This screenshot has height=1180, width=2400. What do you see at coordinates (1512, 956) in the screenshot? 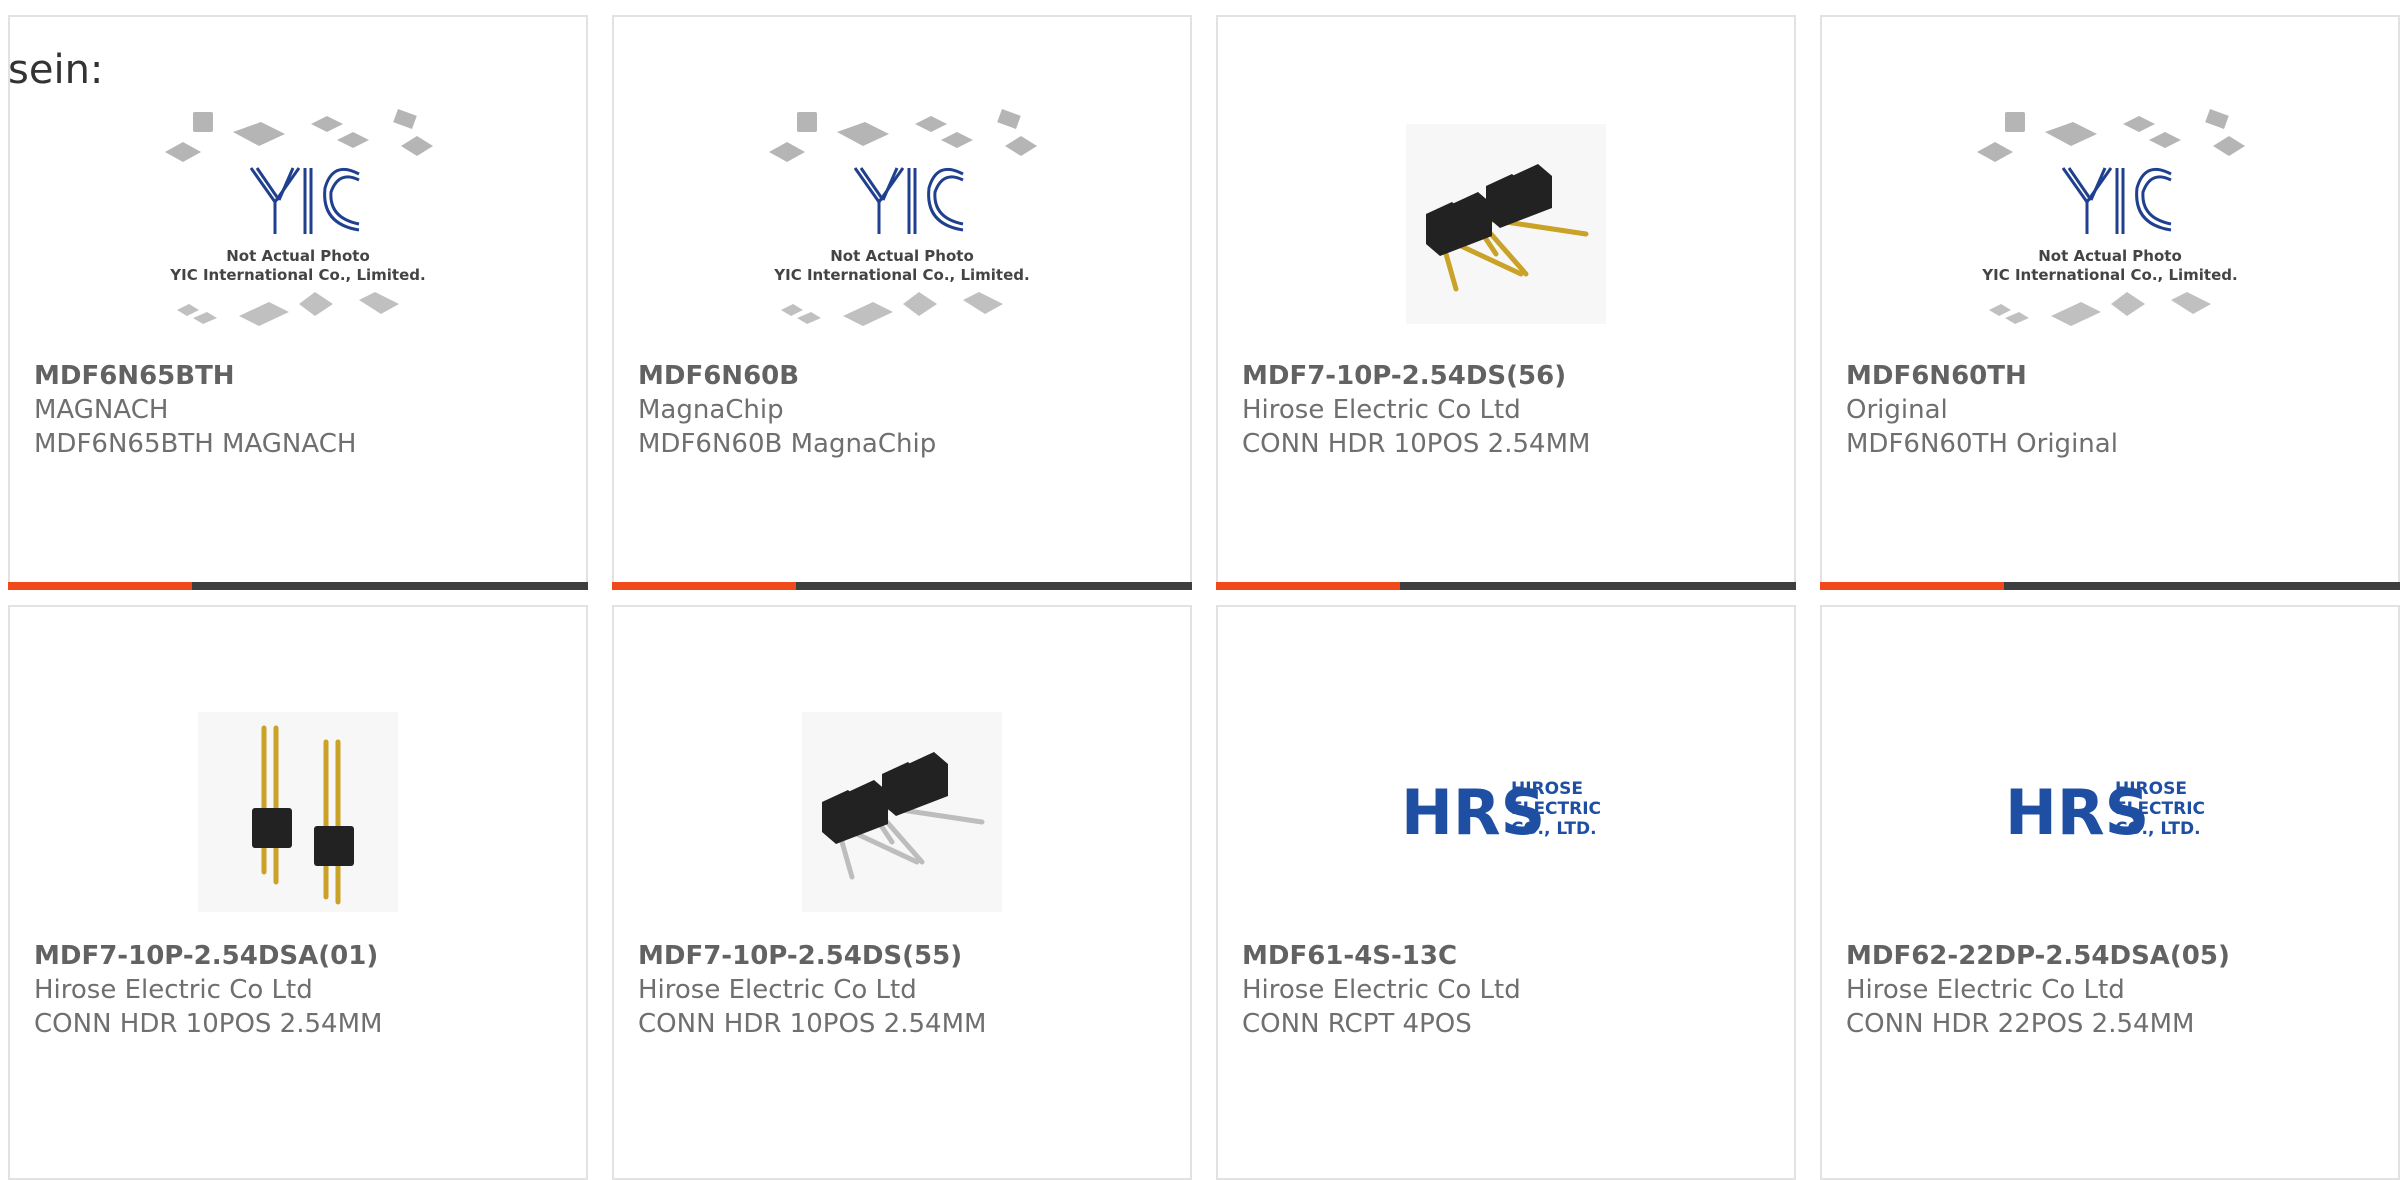
I see `part-number: MDF61-4S-13C` at bounding box center [1512, 956].